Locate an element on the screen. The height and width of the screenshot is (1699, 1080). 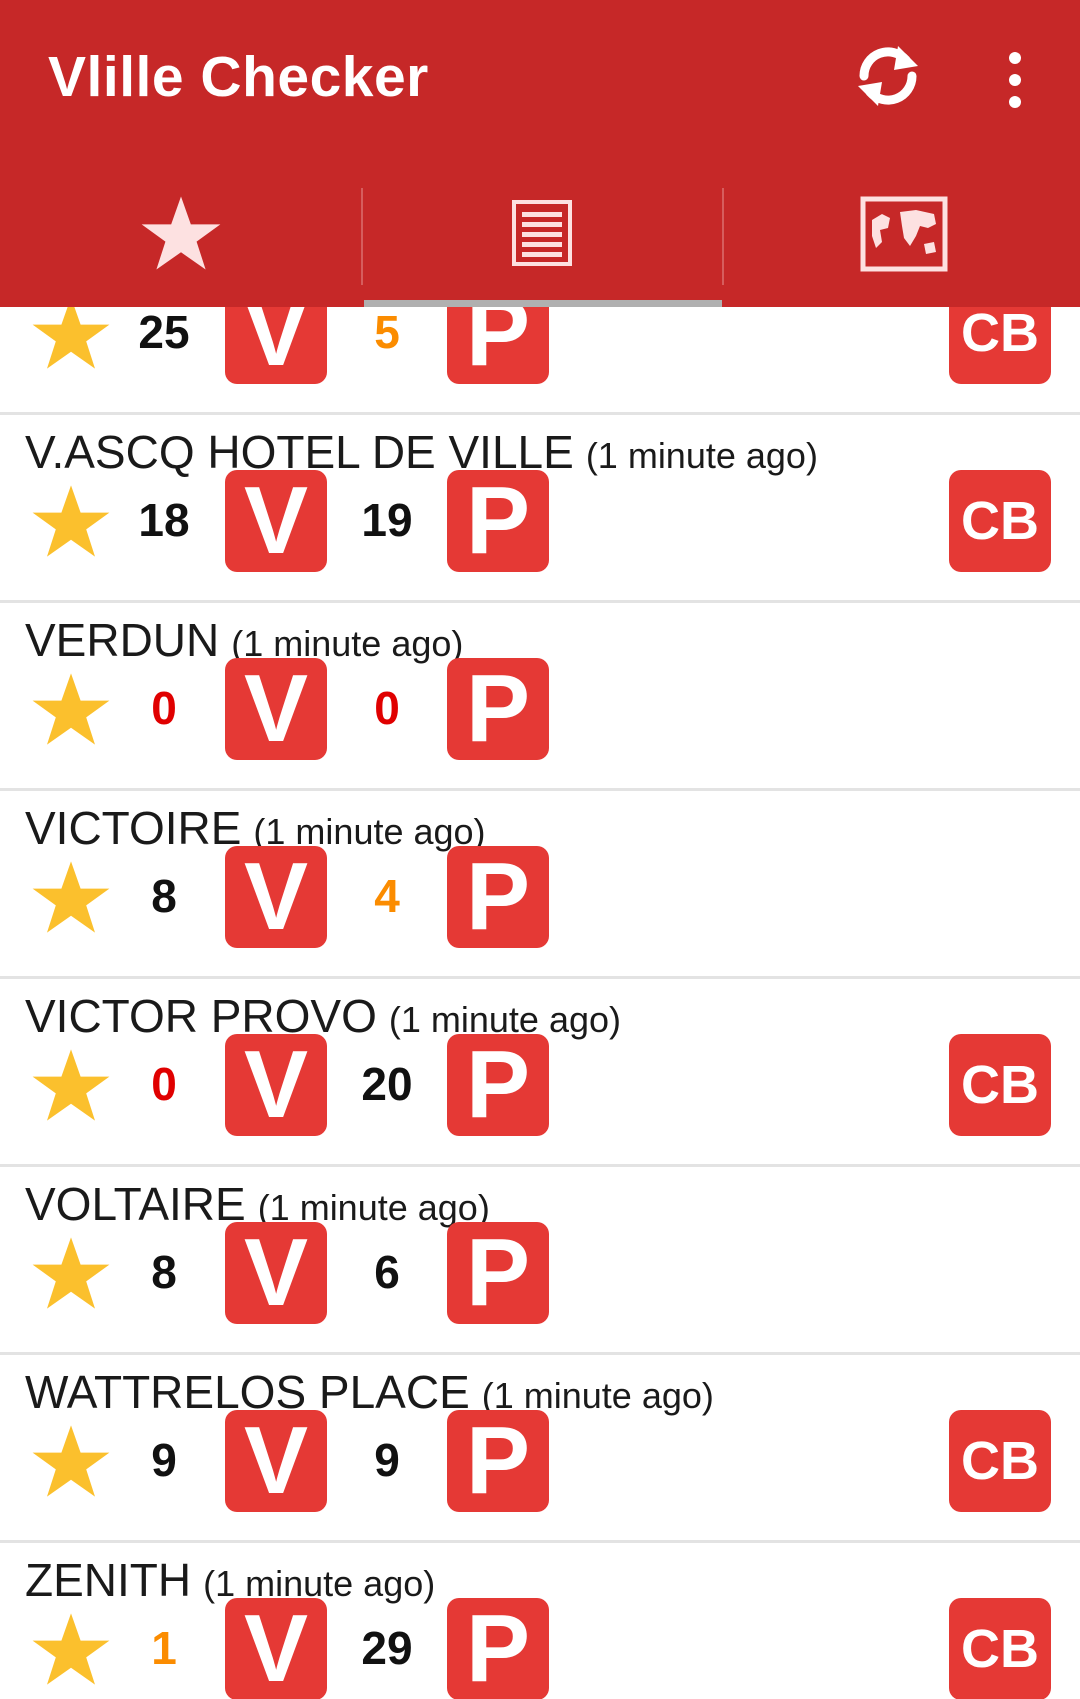
star-icon is located at coordinates (181, 233).